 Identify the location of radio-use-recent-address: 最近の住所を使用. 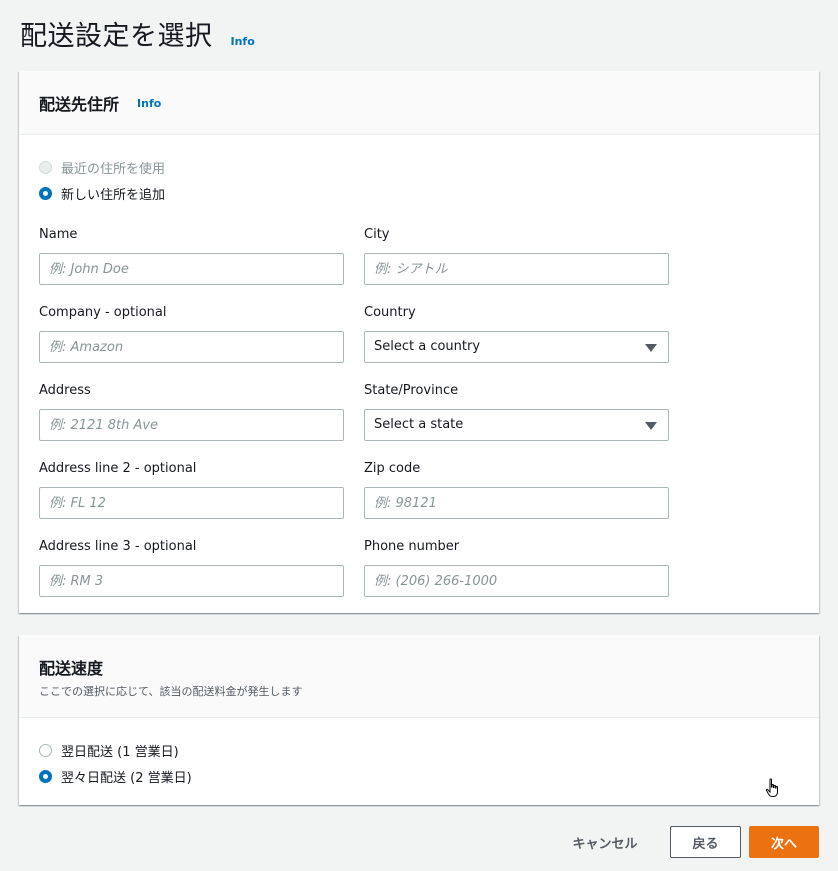
(102, 167).